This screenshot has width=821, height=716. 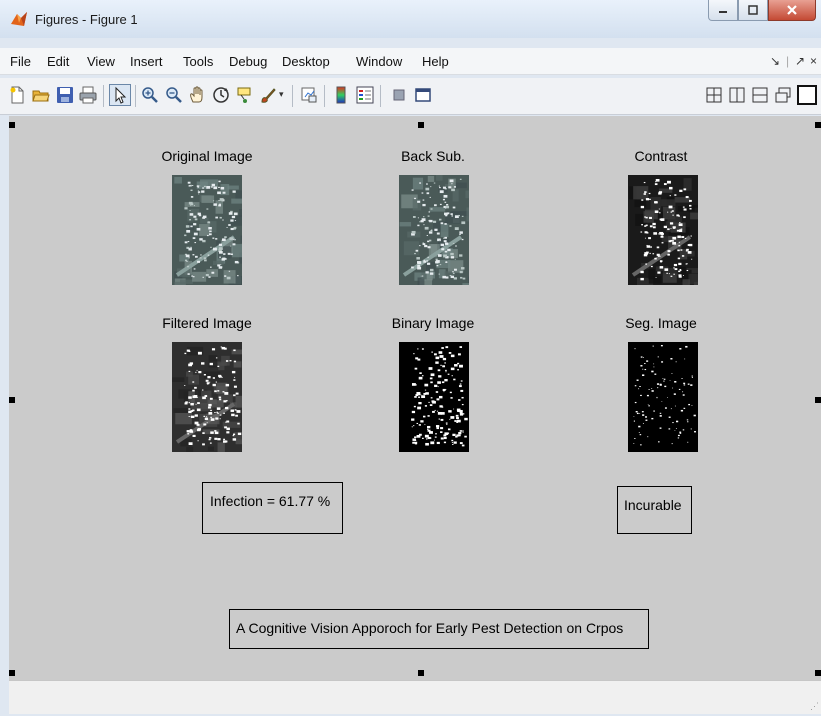 I want to click on panel-title-contrast: Contrast, so click(x=661, y=156).